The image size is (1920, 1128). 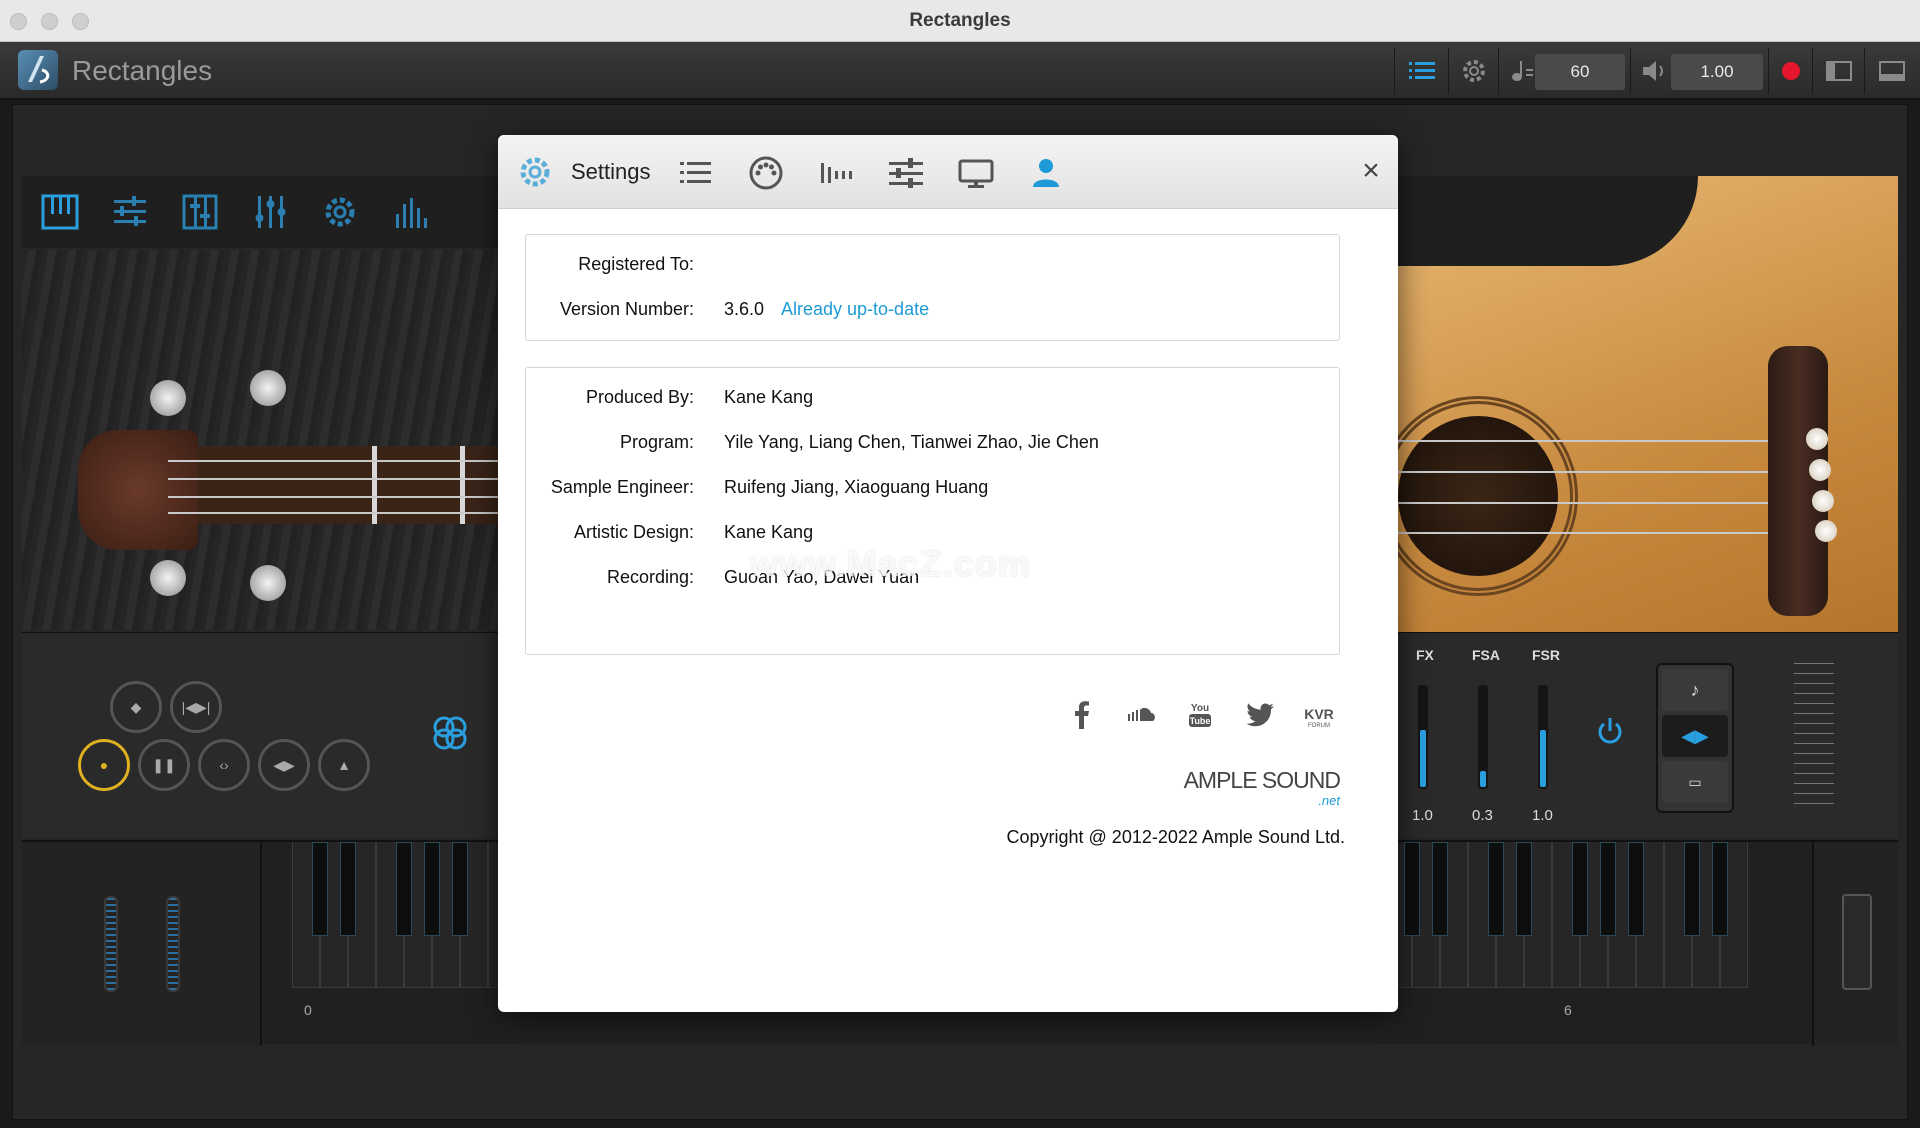 What do you see at coordinates (410, 212) in the screenshot?
I see `level-meter-icon` at bounding box center [410, 212].